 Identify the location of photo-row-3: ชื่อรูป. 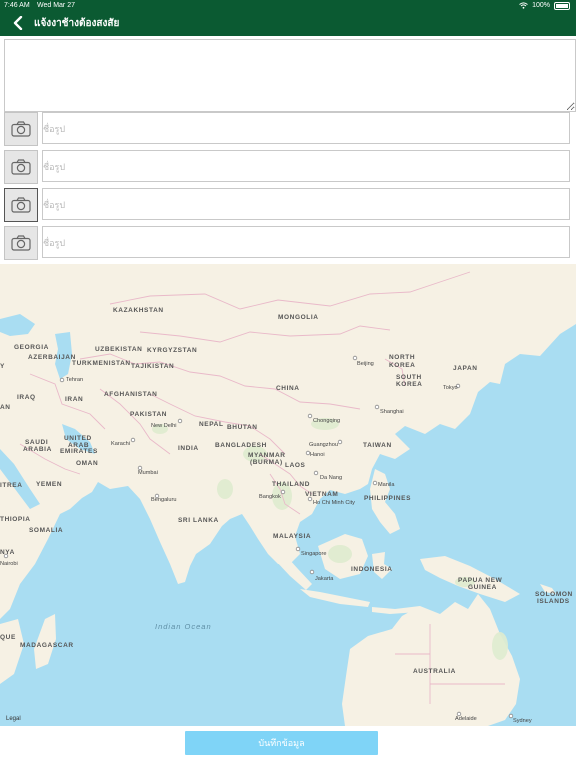
(288, 205).